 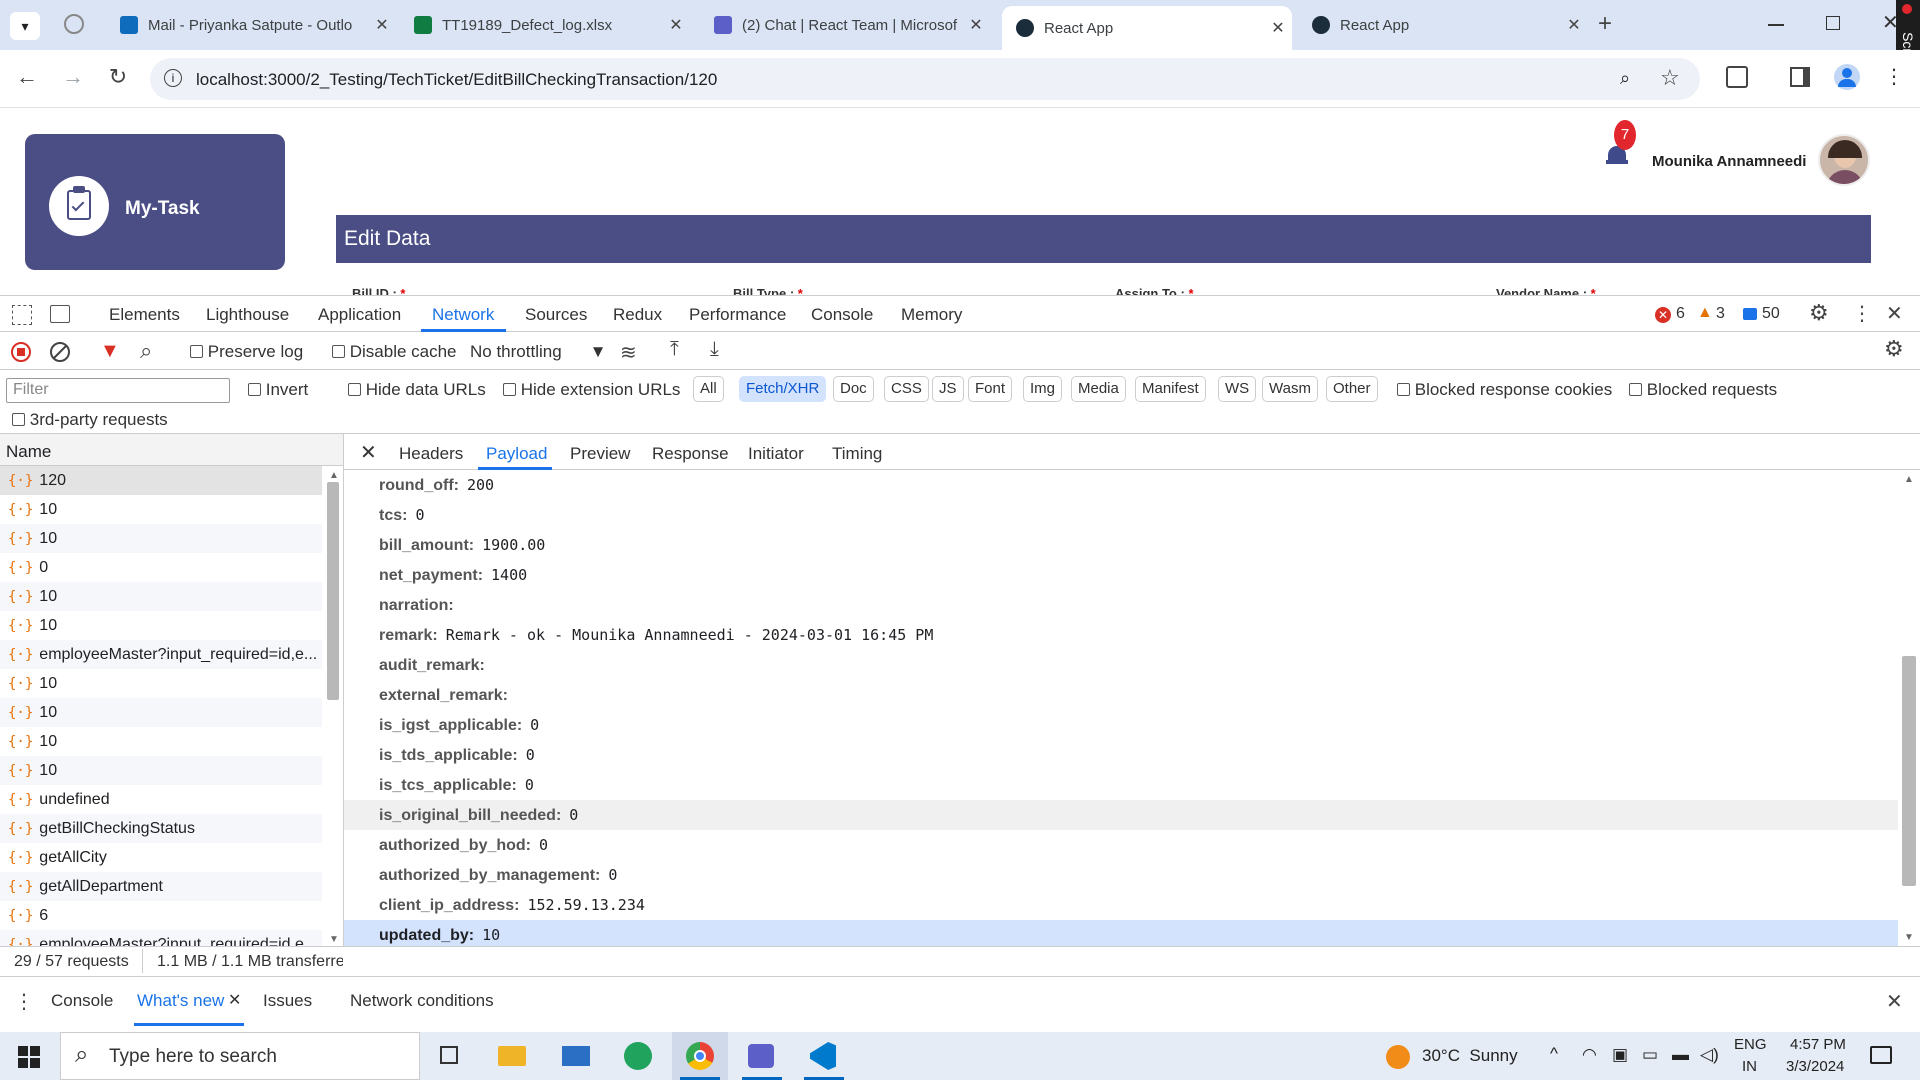 I want to click on drawer-tab-console: Console, so click(x=82, y=1001).